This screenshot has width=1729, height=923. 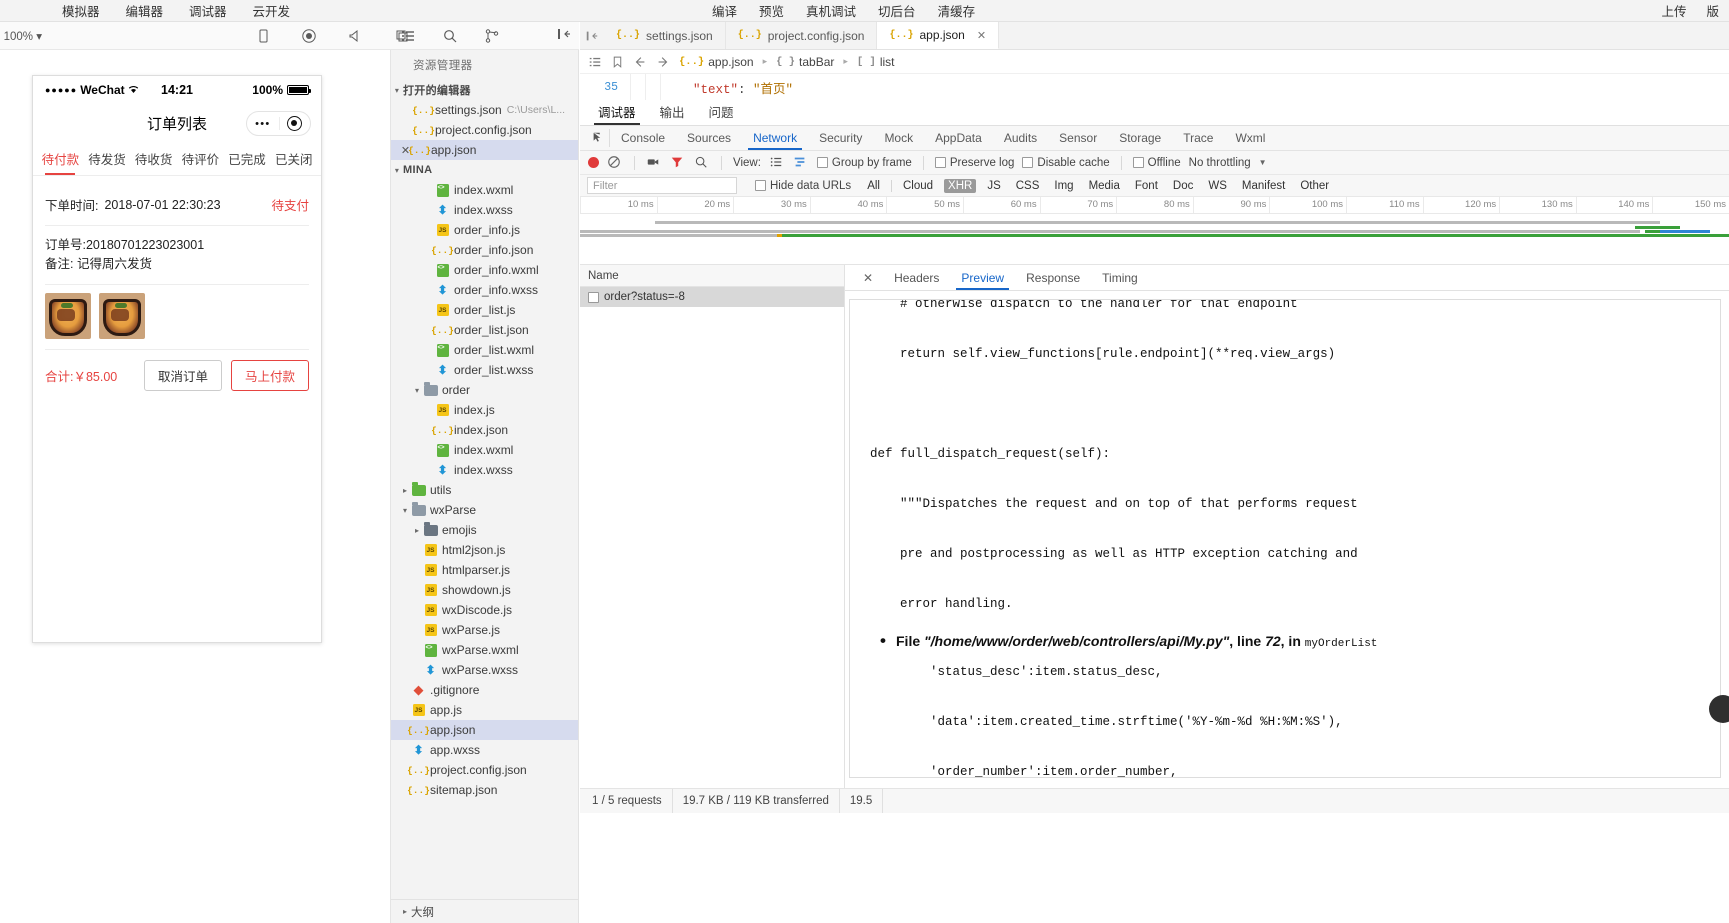 What do you see at coordinates (484, 710) in the screenshot?
I see `file-row: JS app.js` at bounding box center [484, 710].